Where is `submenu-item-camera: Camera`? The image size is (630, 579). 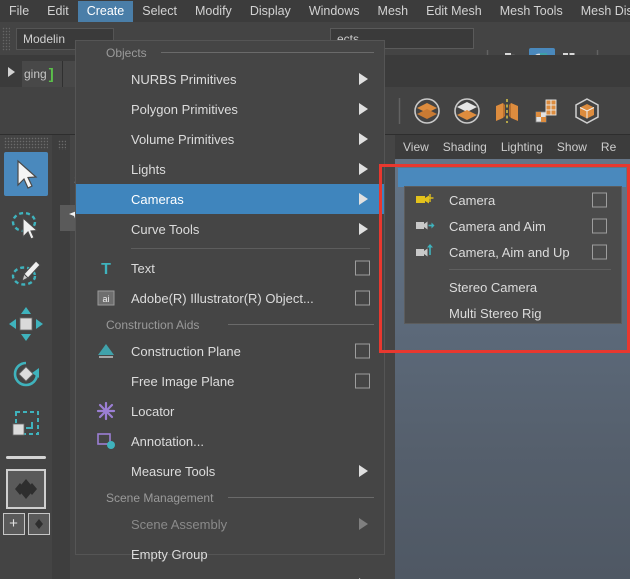
submenu-item-camera: Camera is located at coordinates (513, 200).